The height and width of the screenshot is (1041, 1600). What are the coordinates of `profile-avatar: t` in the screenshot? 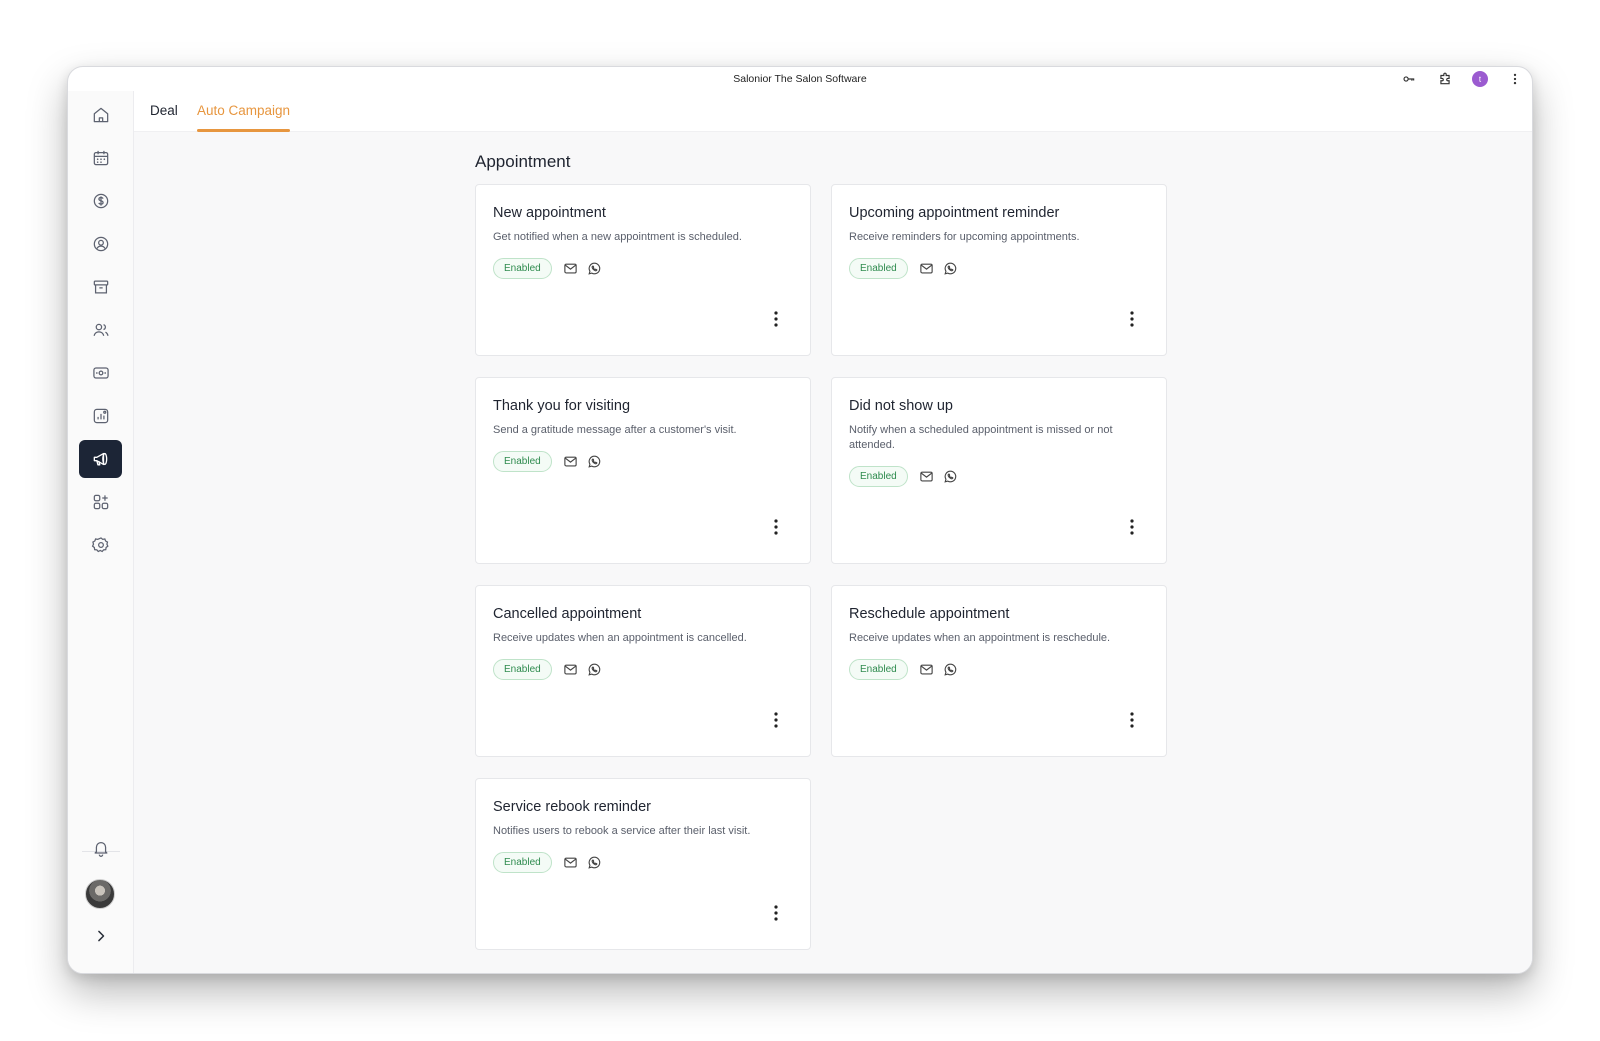 It's located at (1480, 79).